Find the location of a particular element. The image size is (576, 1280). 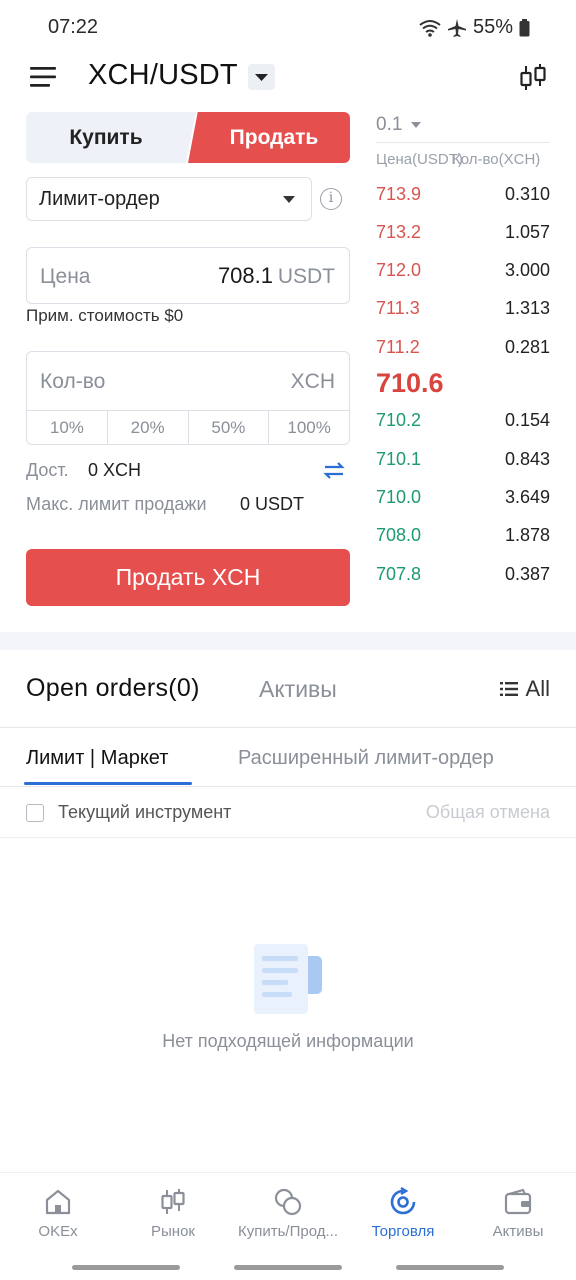

percent-50-button: 50% is located at coordinates (229, 427).